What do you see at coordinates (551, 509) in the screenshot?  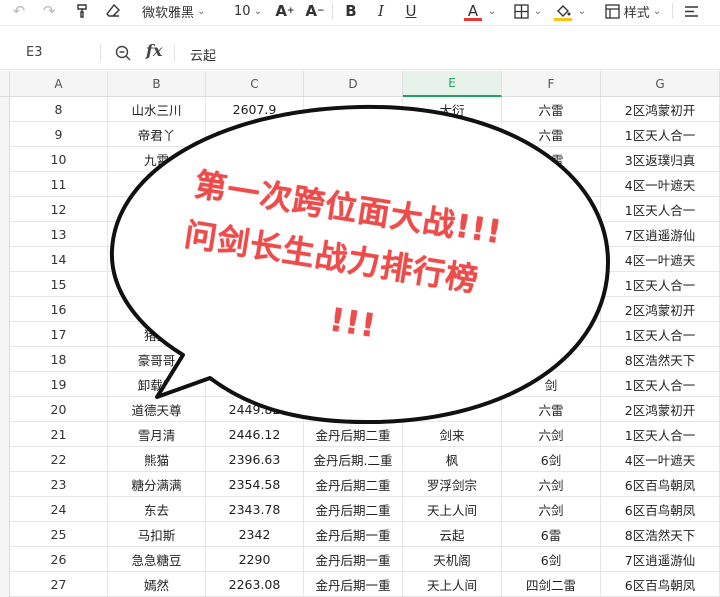 I see `cell-f: 六剑` at bounding box center [551, 509].